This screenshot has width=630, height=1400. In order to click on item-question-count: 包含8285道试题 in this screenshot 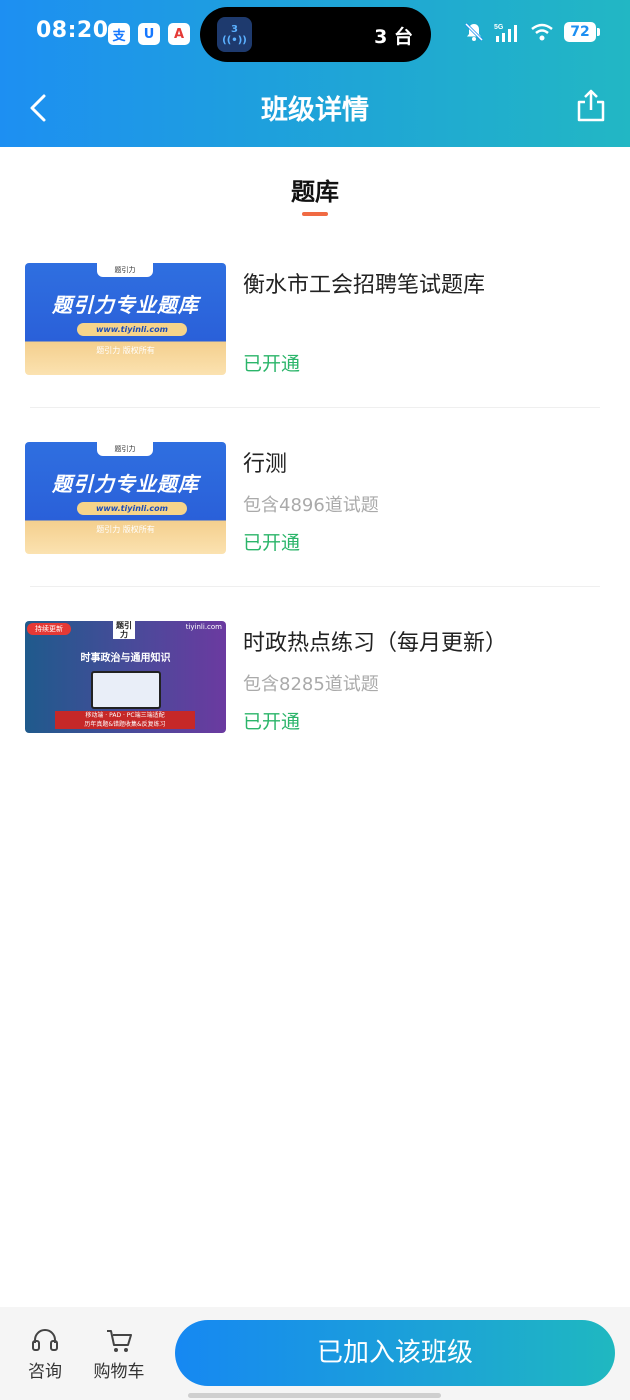, I will do `click(311, 684)`.